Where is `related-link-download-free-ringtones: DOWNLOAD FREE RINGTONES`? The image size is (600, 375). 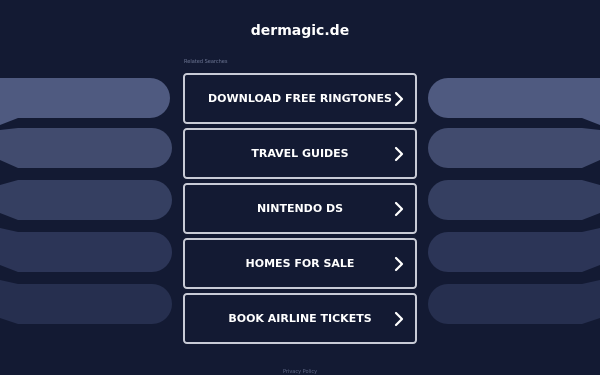 related-link-download-free-ringtones: DOWNLOAD FREE RINGTONES is located at coordinates (300, 98).